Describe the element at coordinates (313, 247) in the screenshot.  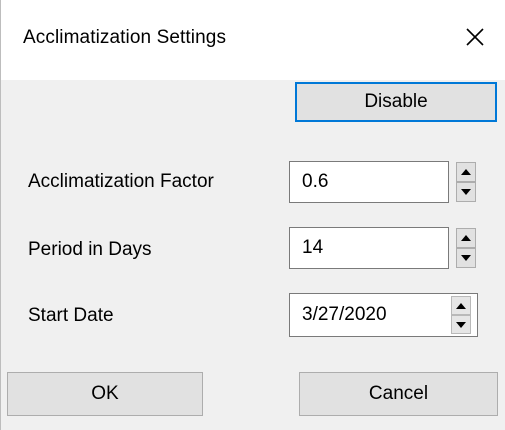
I see `period-value: 14` at that location.